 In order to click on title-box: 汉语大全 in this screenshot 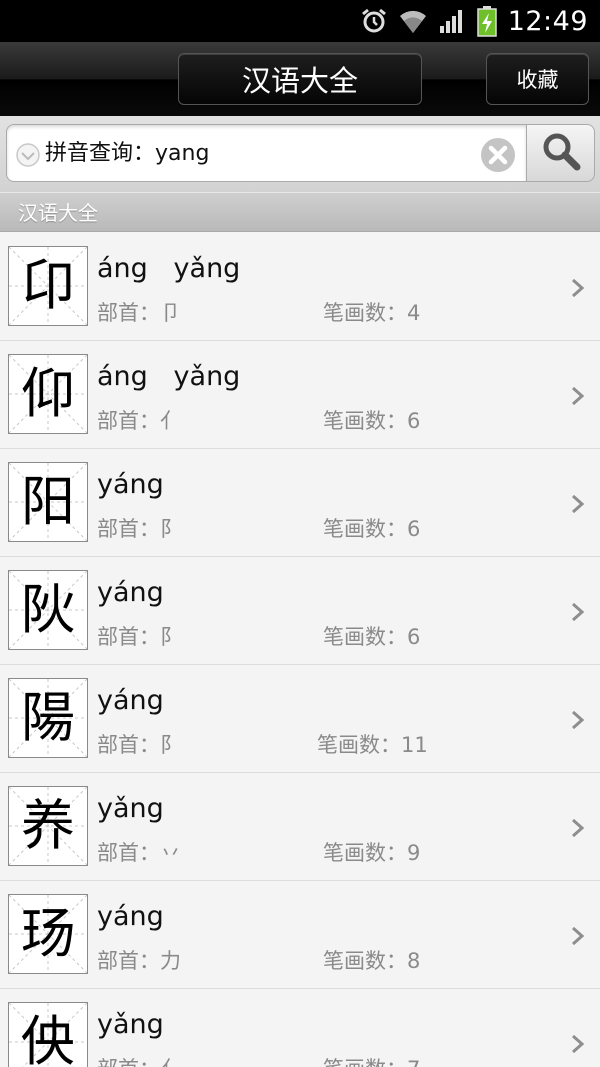, I will do `click(300, 79)`.